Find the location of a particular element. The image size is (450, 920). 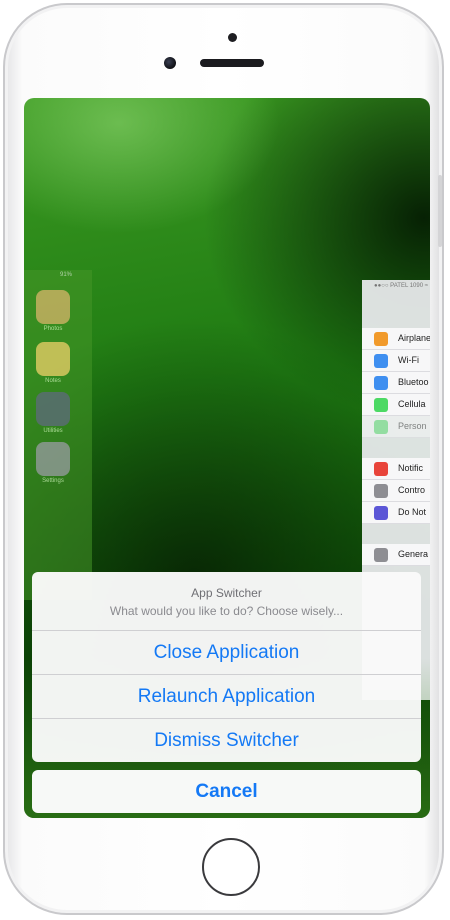

dismiss-switcher-button: Dismiss Switcher is located at coordinates (226, 740).